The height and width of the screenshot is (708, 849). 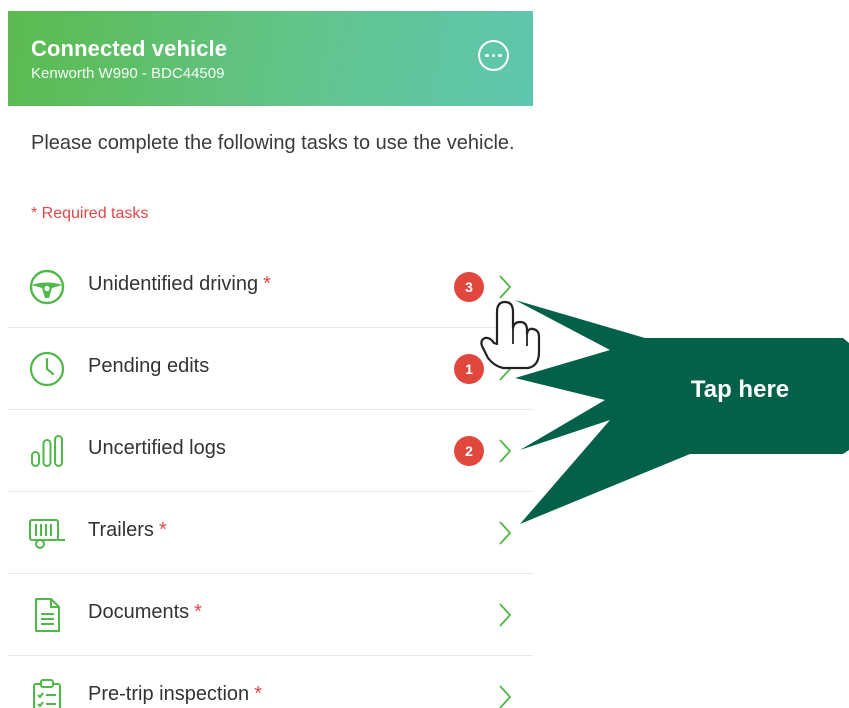 What do you see at coordinates (127, 530) in the screenshot?
I see `task-label: Trailers *` at bounding box center [127, 530].